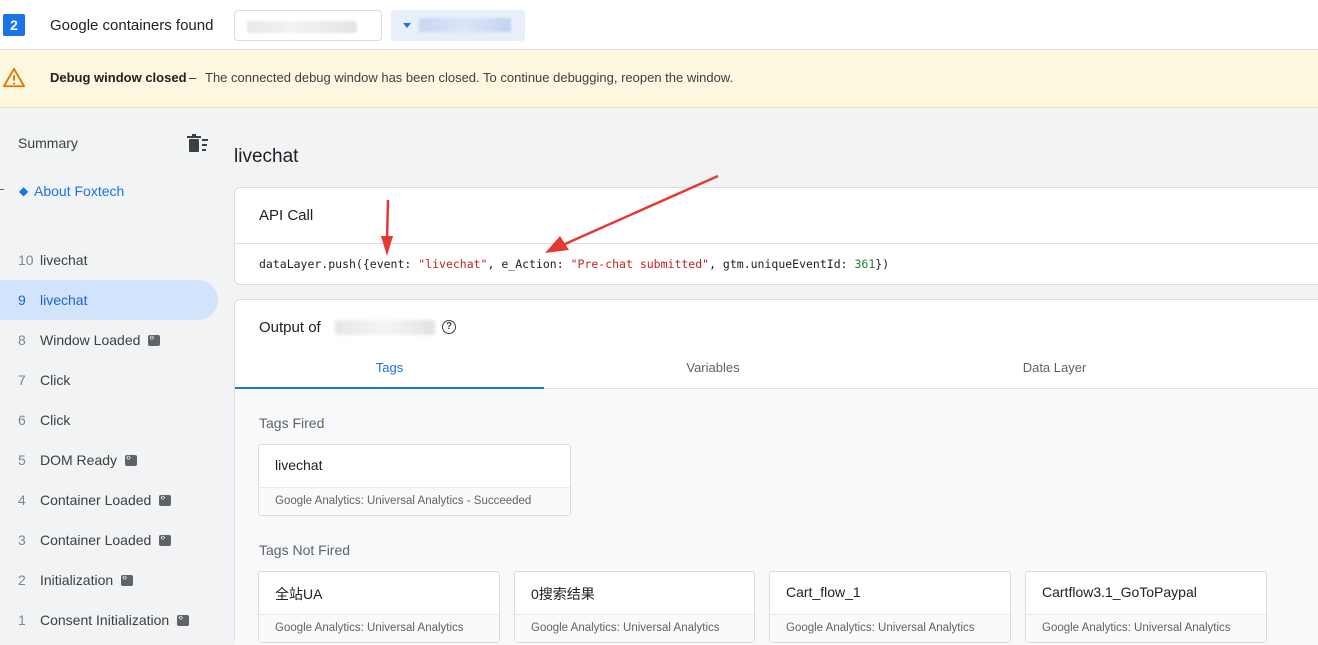 The width and height of the screenshot is (1318, 645). What do you see at coordinates (22, 380) in the screenshot?
I see `event-number: 7` at bounding box center [22, 380].